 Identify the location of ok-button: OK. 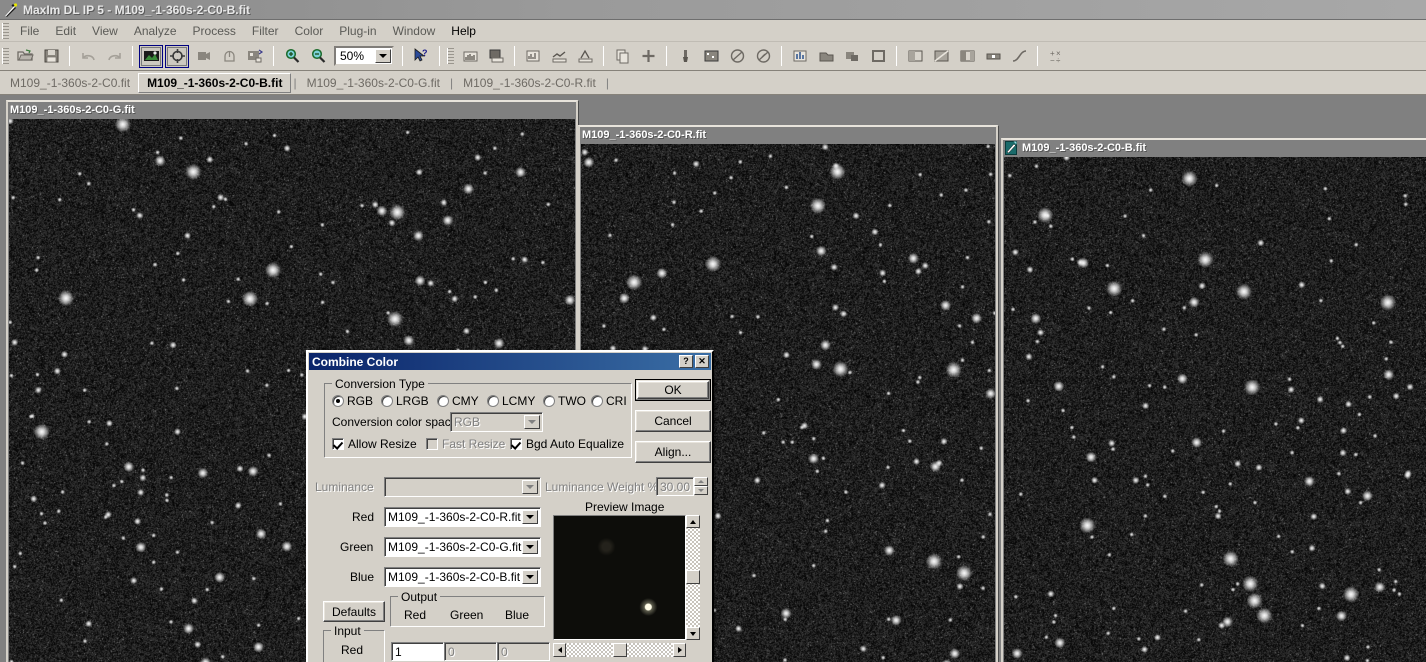
(673, 390).